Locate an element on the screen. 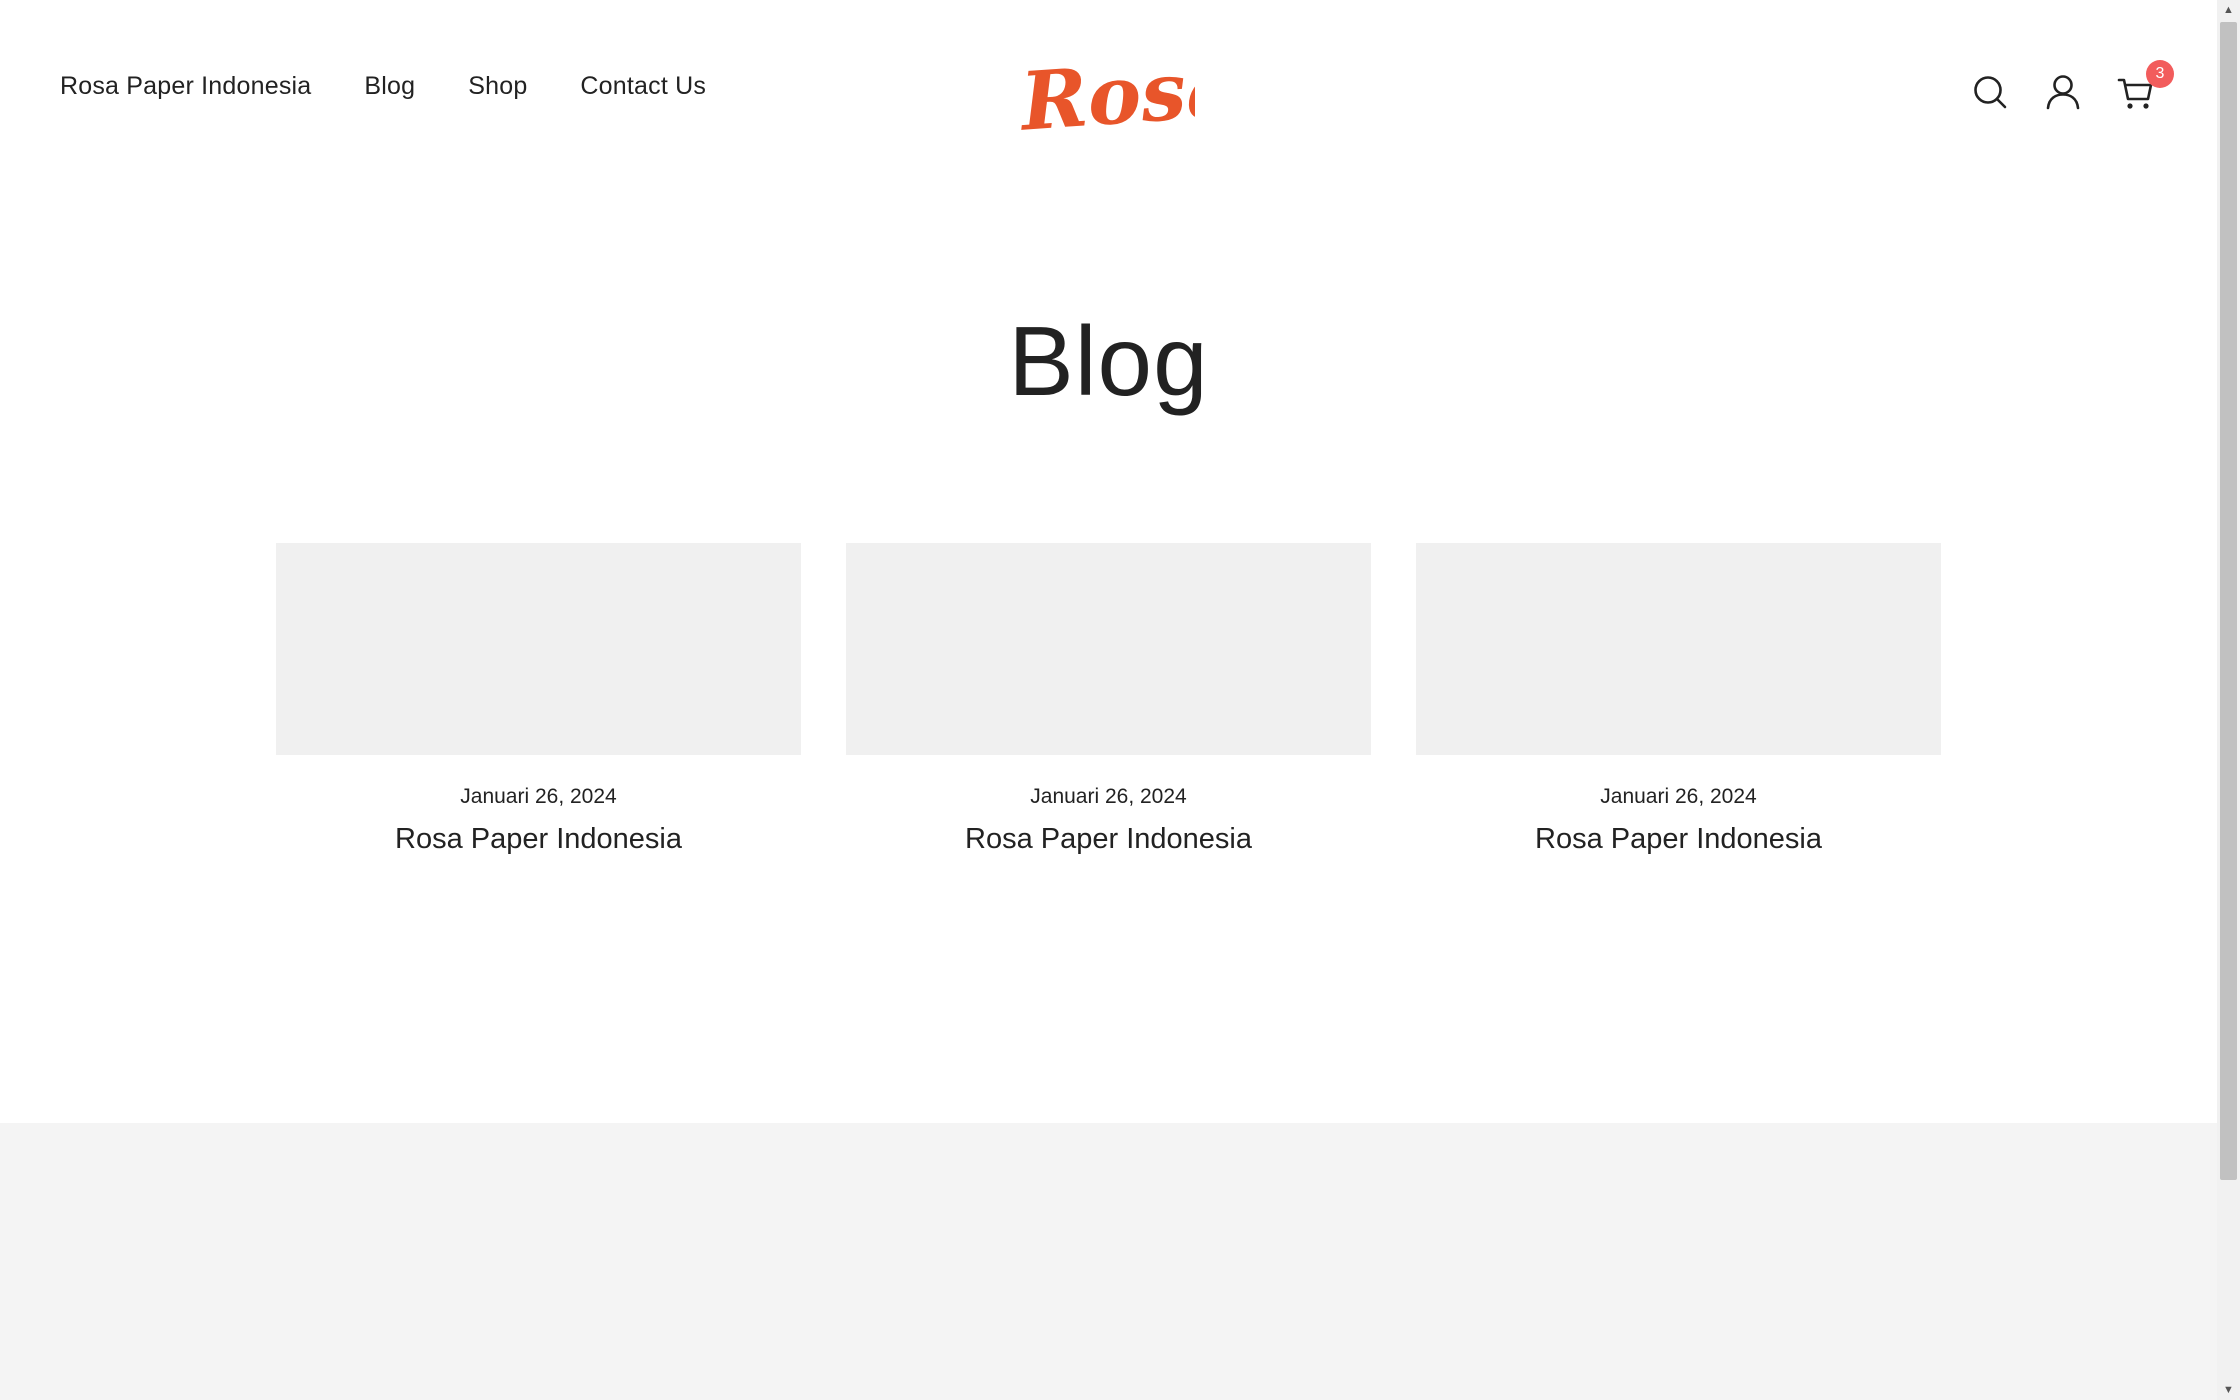 Image resolution: width=2240 pixels, height=1400 pixels. cart-count-badge: 3 is located at coordinates (2160, 74).